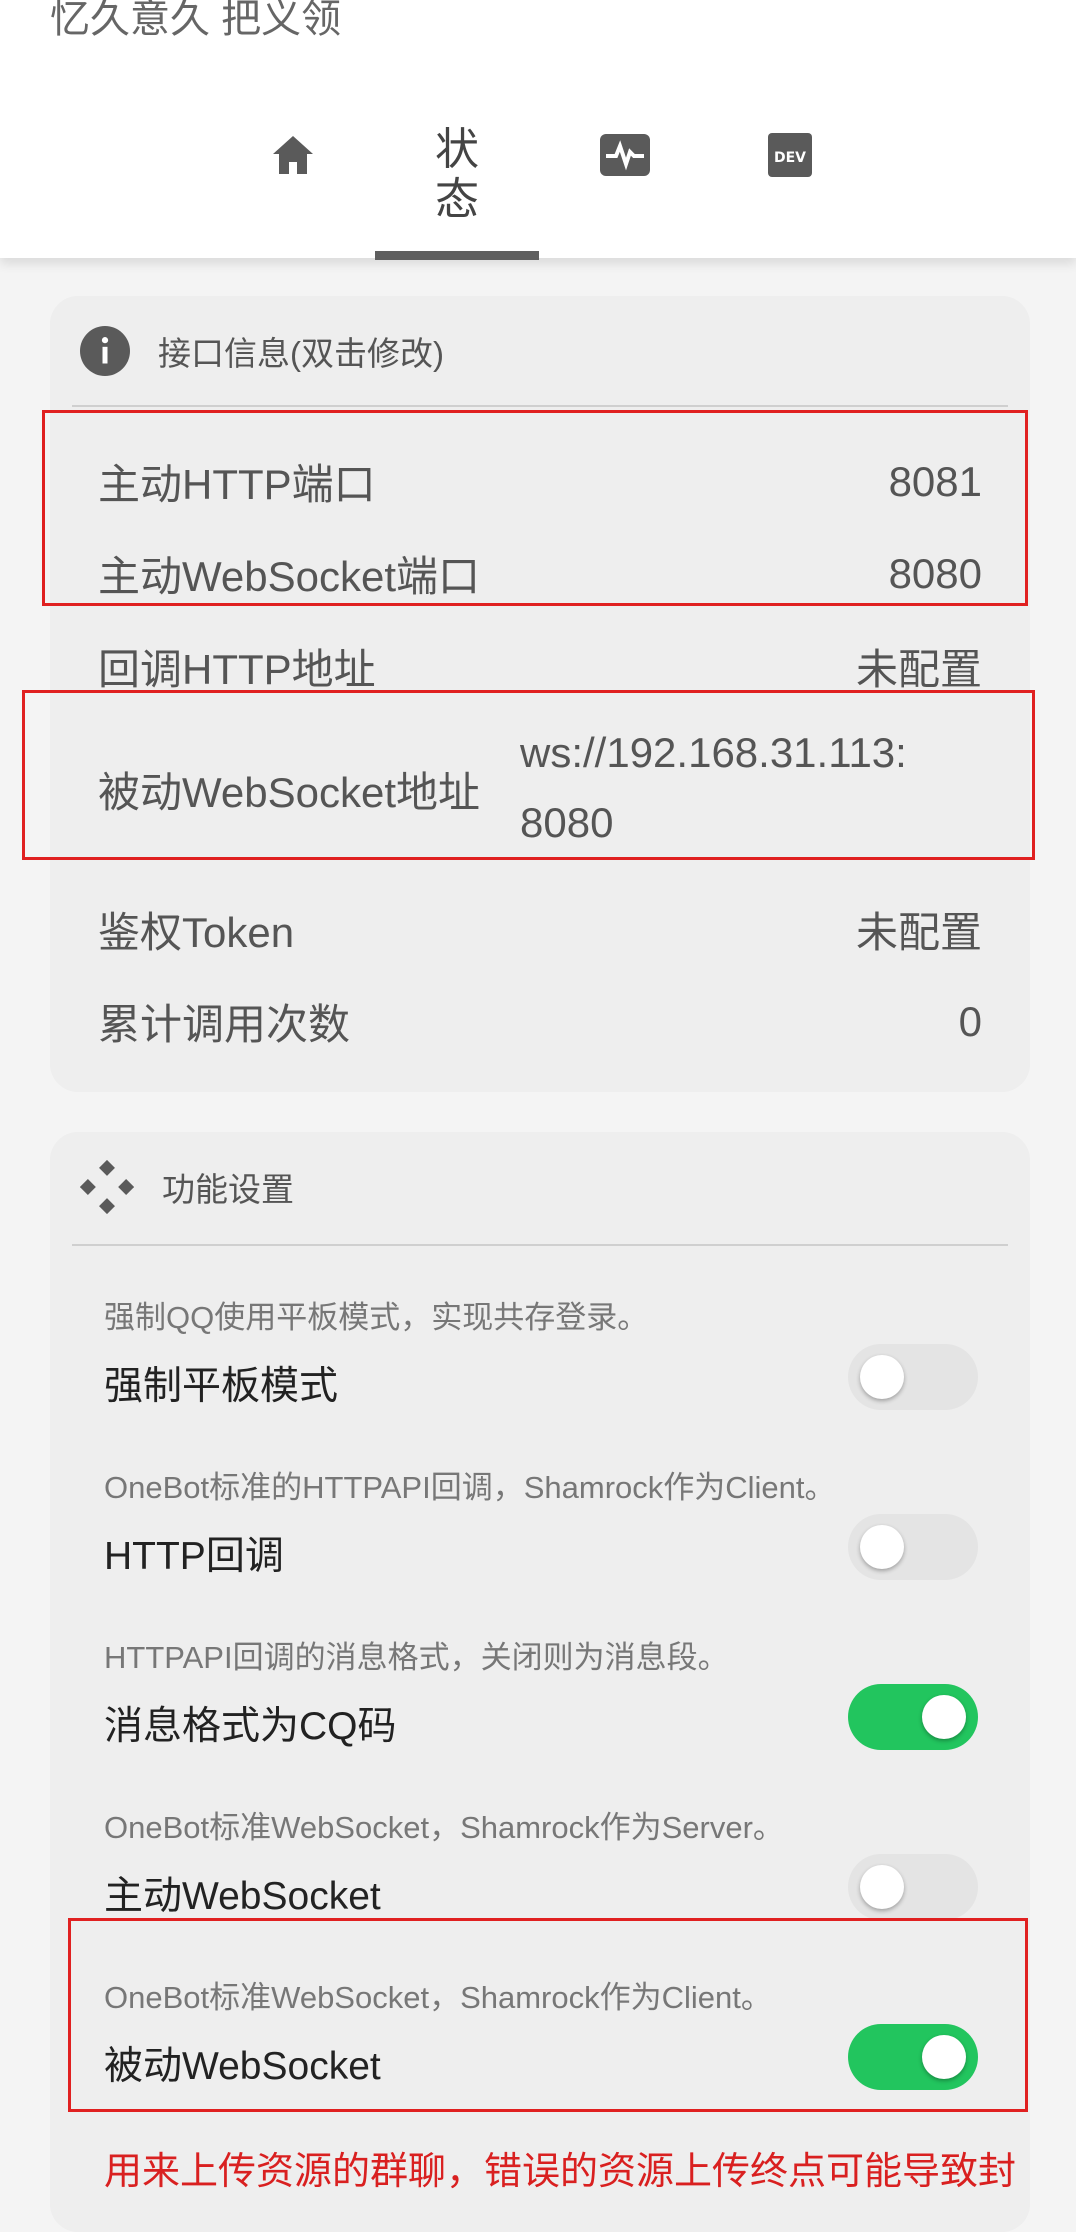 This screenshot has height=2232, width=1076. What do you see at coordinates (913, 1377) in the screenshot?
I see `toggle-tablet-mode` at bounding box center [913, 1377].